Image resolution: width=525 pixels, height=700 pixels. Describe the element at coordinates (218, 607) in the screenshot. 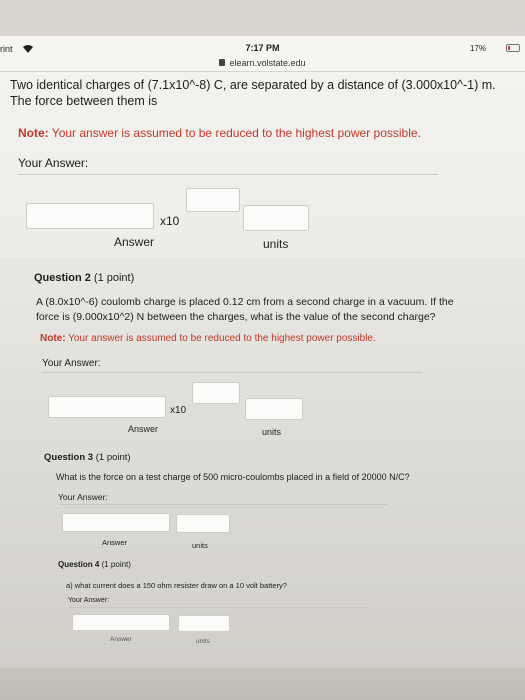

I see `q4-divider` at that location.